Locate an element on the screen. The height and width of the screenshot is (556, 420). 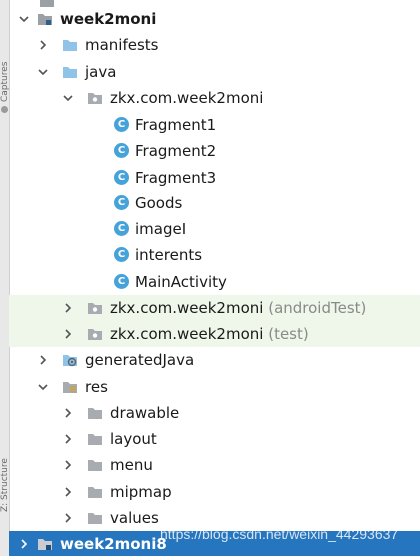
folder-label: java is located at coordinates (101, 72).